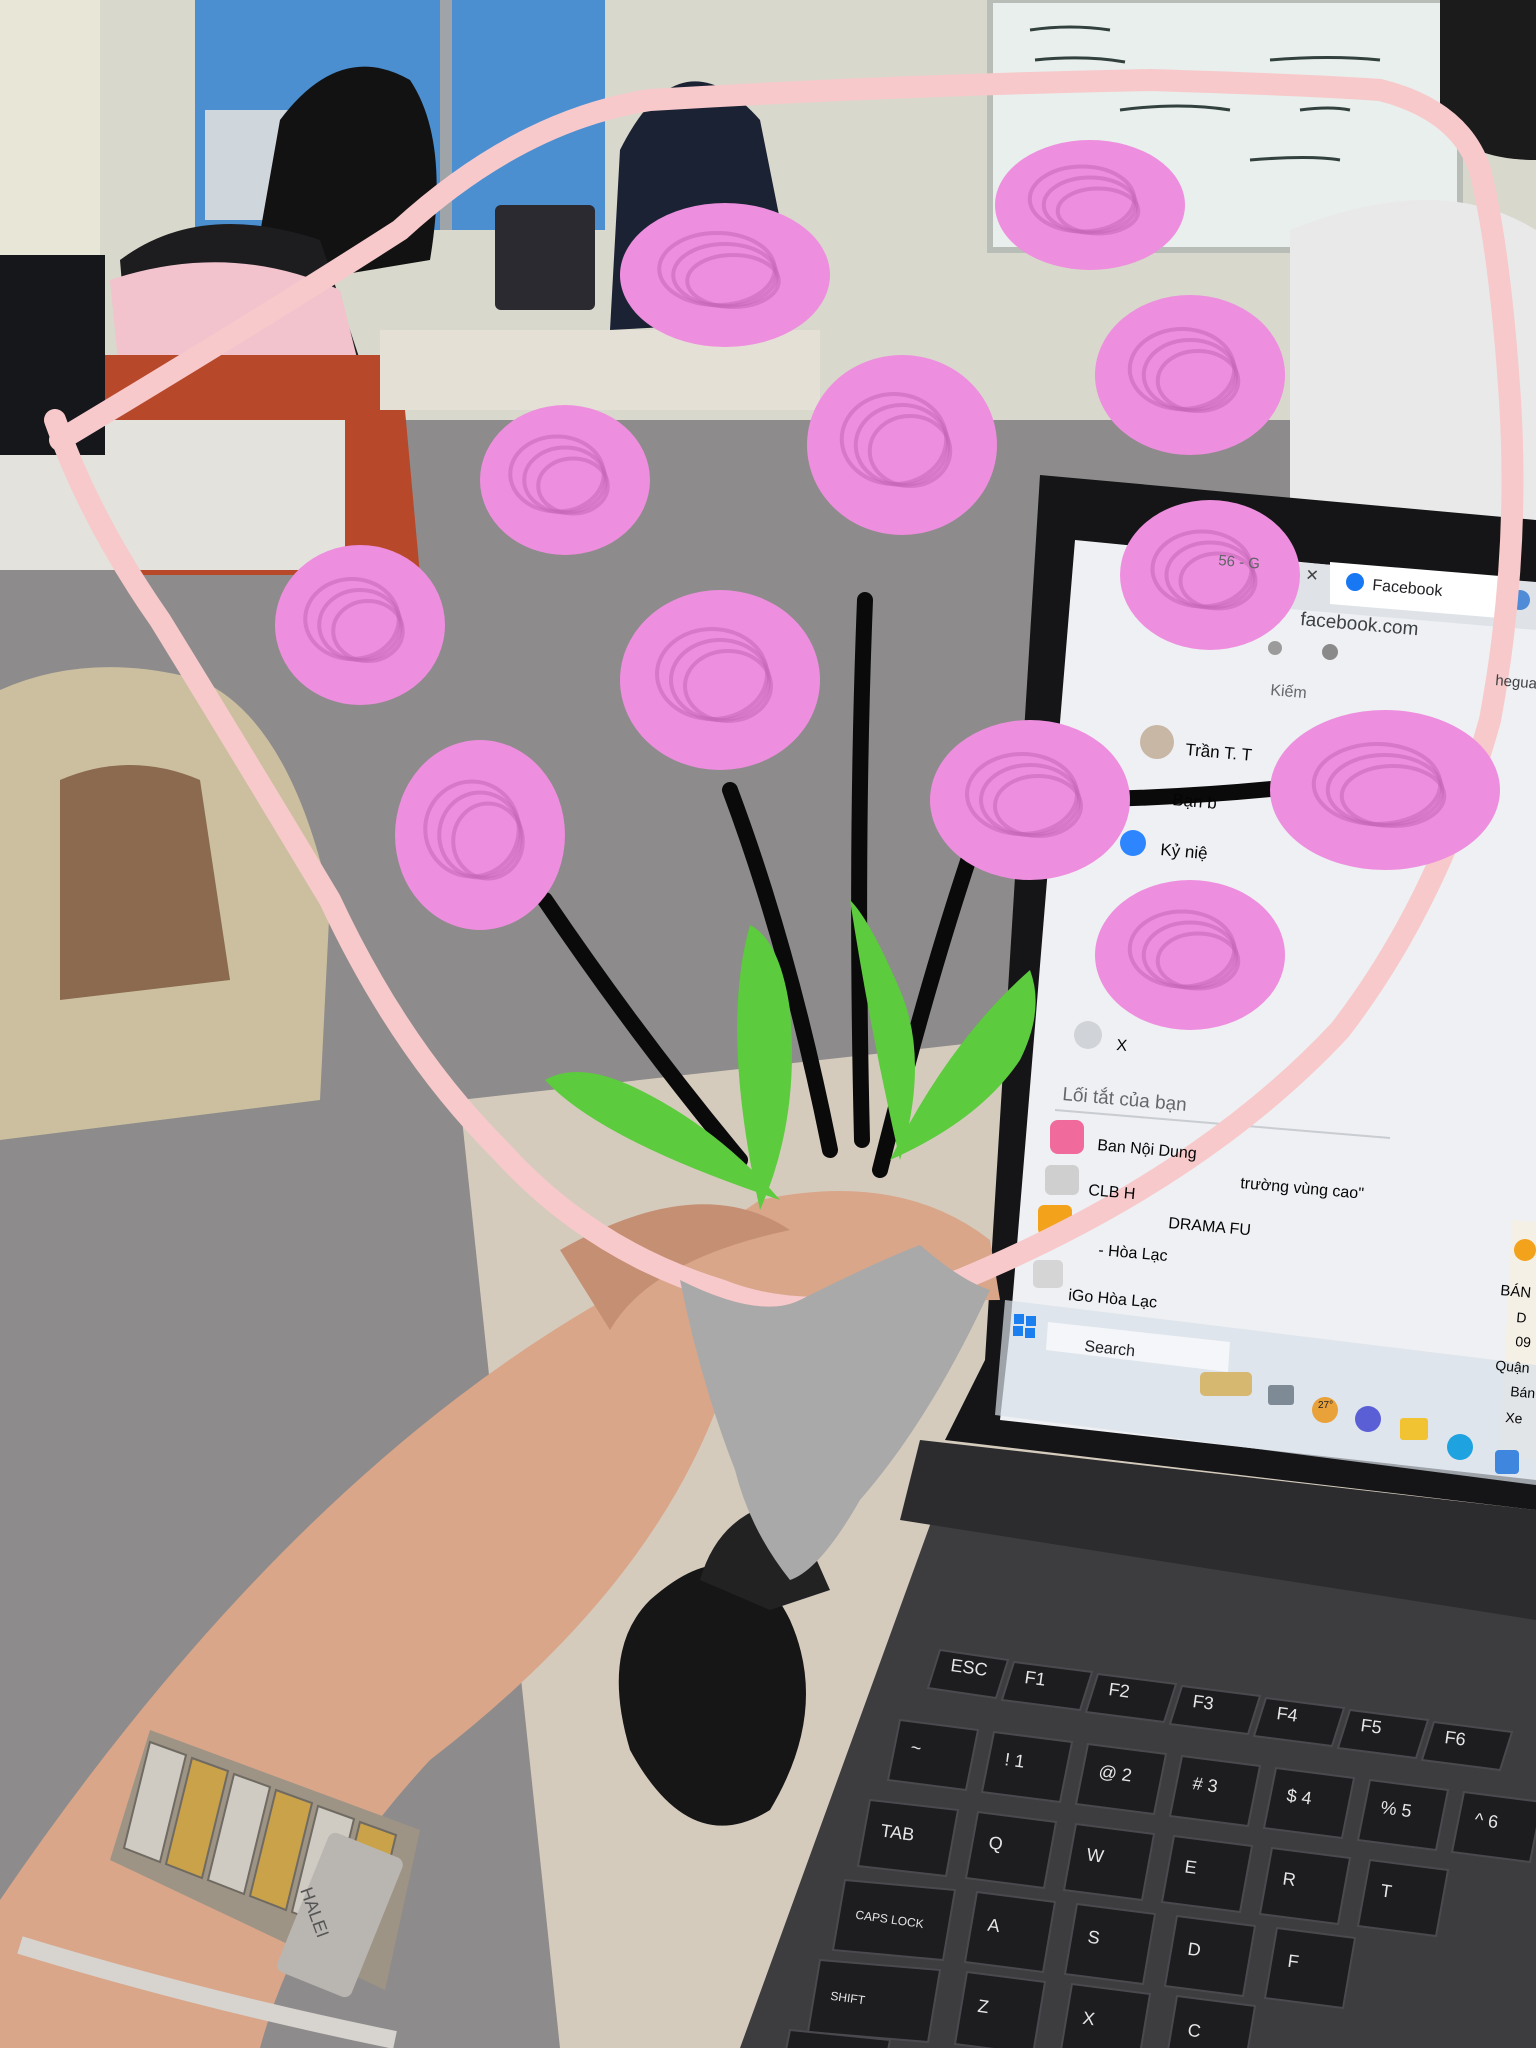 Image resolution: width=1536 pixels, height=2048 pixels. Describe the element at coordinates (1325, 1405) in the screenshot. I see `weather-temp: 27°` at that location.